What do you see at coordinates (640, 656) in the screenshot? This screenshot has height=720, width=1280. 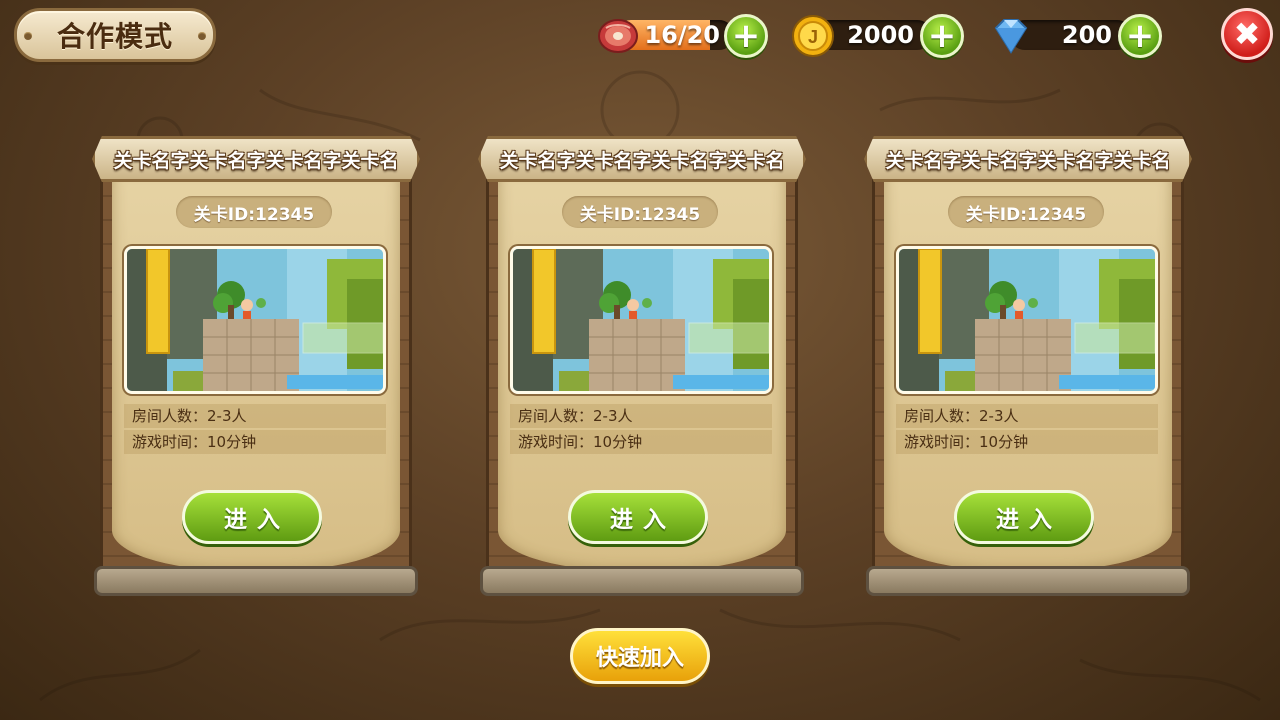 I see `quick-join-button: 快速加入` at bounding box center [640, 656].